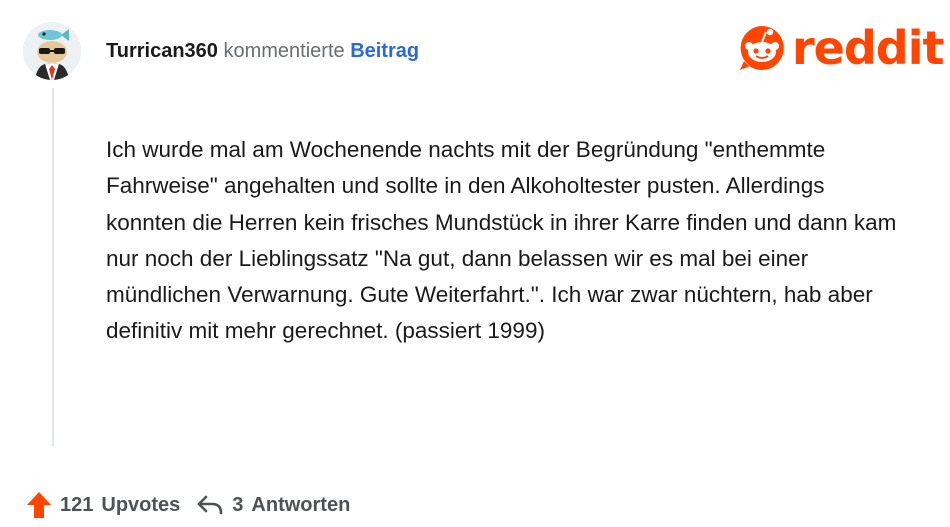  I want to click on reply-count: 3, so click(238, 504).